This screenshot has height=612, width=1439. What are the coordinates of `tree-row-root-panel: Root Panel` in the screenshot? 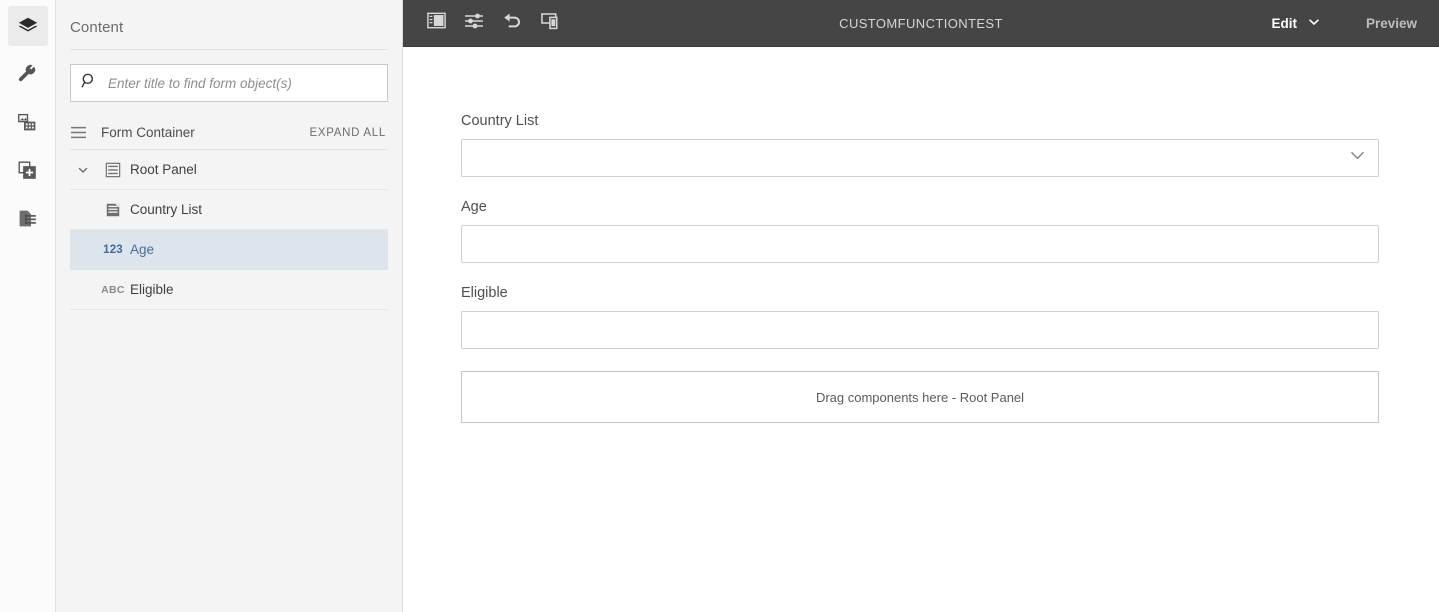 It's located at (229, 170).